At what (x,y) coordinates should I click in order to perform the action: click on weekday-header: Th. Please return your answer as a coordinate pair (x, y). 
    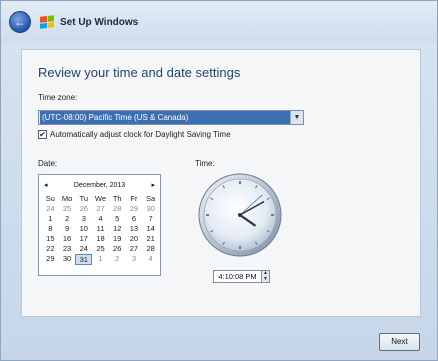
    Looking at the image, I should click on (117, 198).